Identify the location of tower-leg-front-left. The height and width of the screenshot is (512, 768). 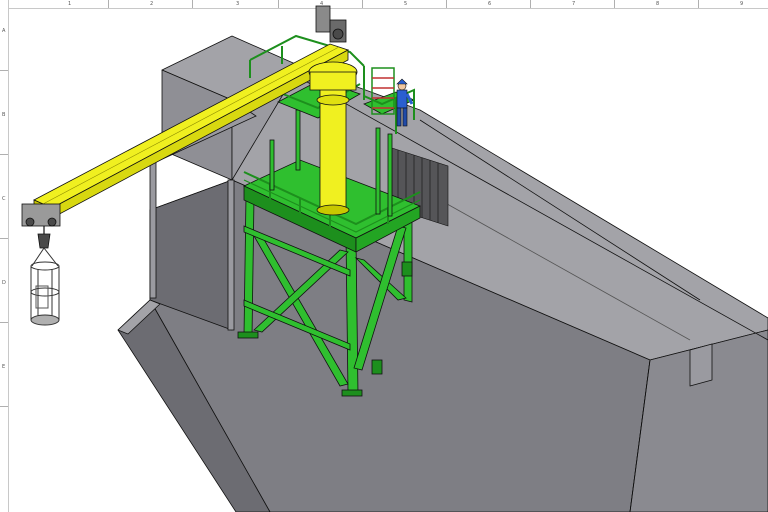
(249, 266).